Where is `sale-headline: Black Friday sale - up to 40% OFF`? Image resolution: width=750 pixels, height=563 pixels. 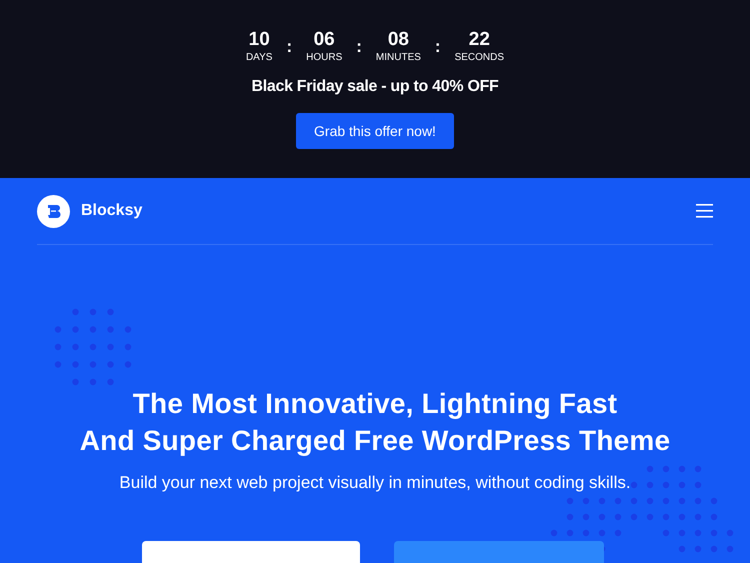 sale-headline: Black Friday sale - up to 40% OFF is located at coordinates (375, 87).